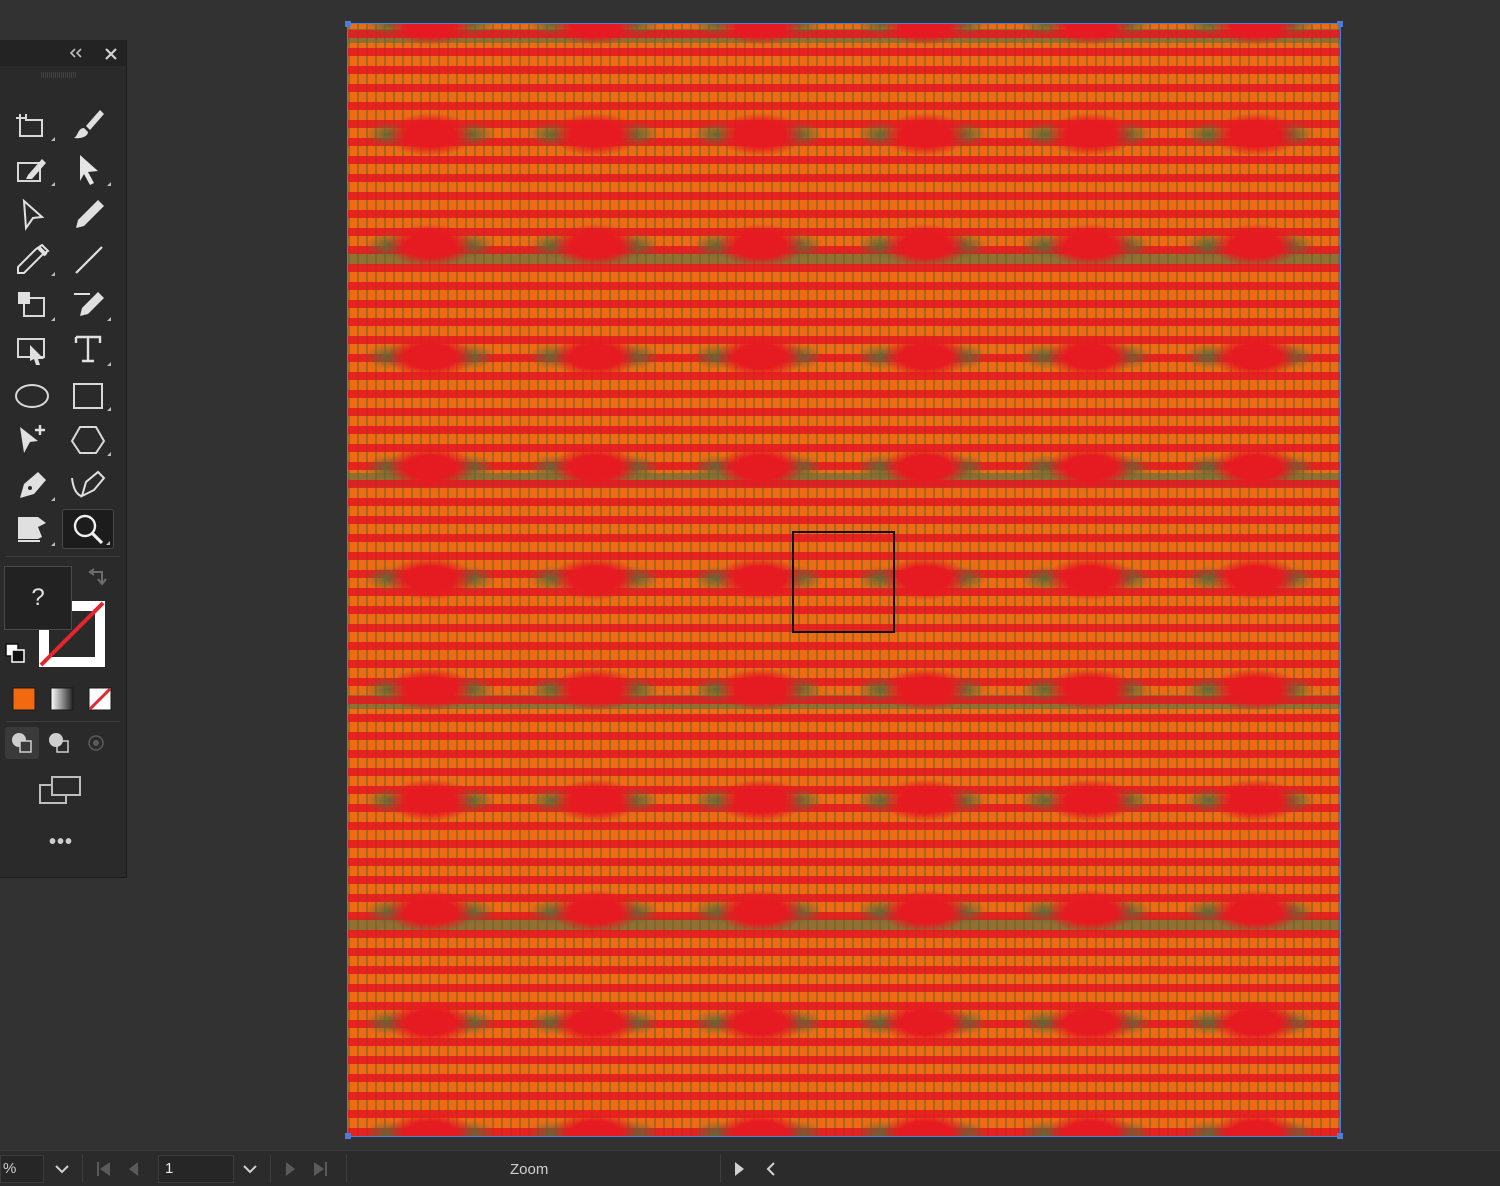 The image size is (1500, 1186). What do you see at coordinates (100, 699) in the screenshot?
I see `none-icon` at bounding box center [100, 699].